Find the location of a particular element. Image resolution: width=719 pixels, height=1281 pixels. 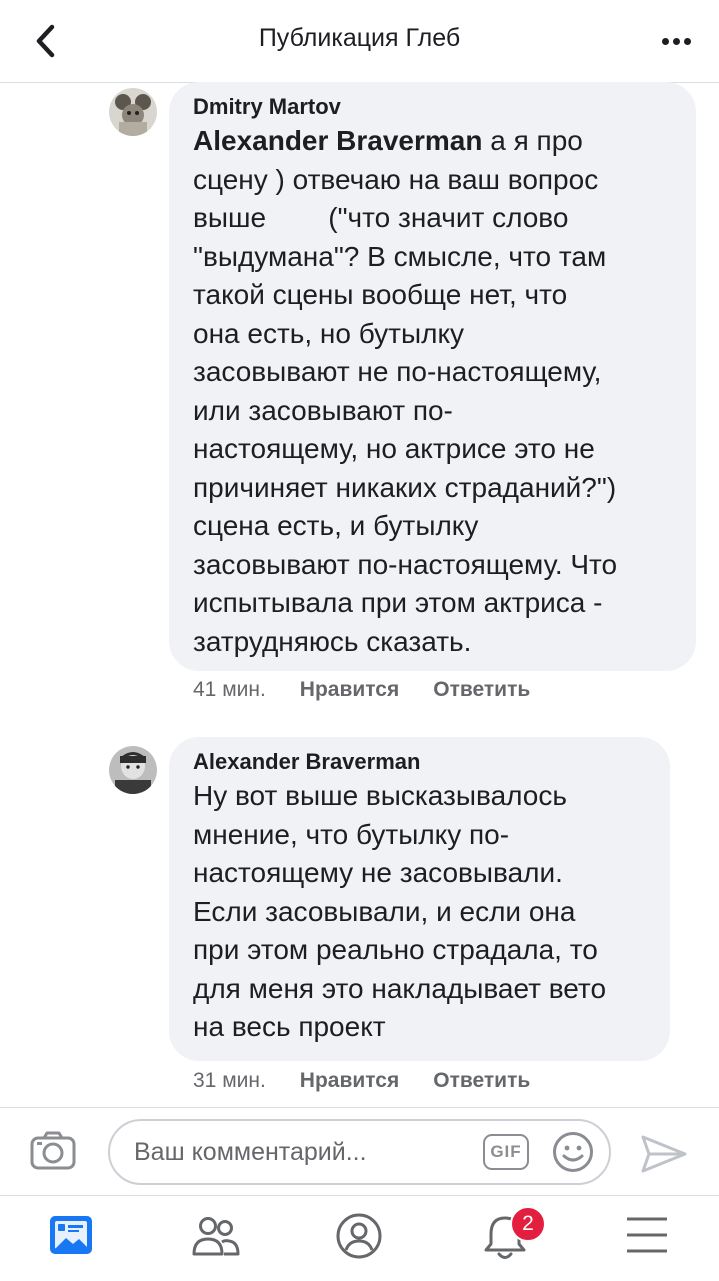

avatar-dmitry-martov is located at coordinates (133, 112).